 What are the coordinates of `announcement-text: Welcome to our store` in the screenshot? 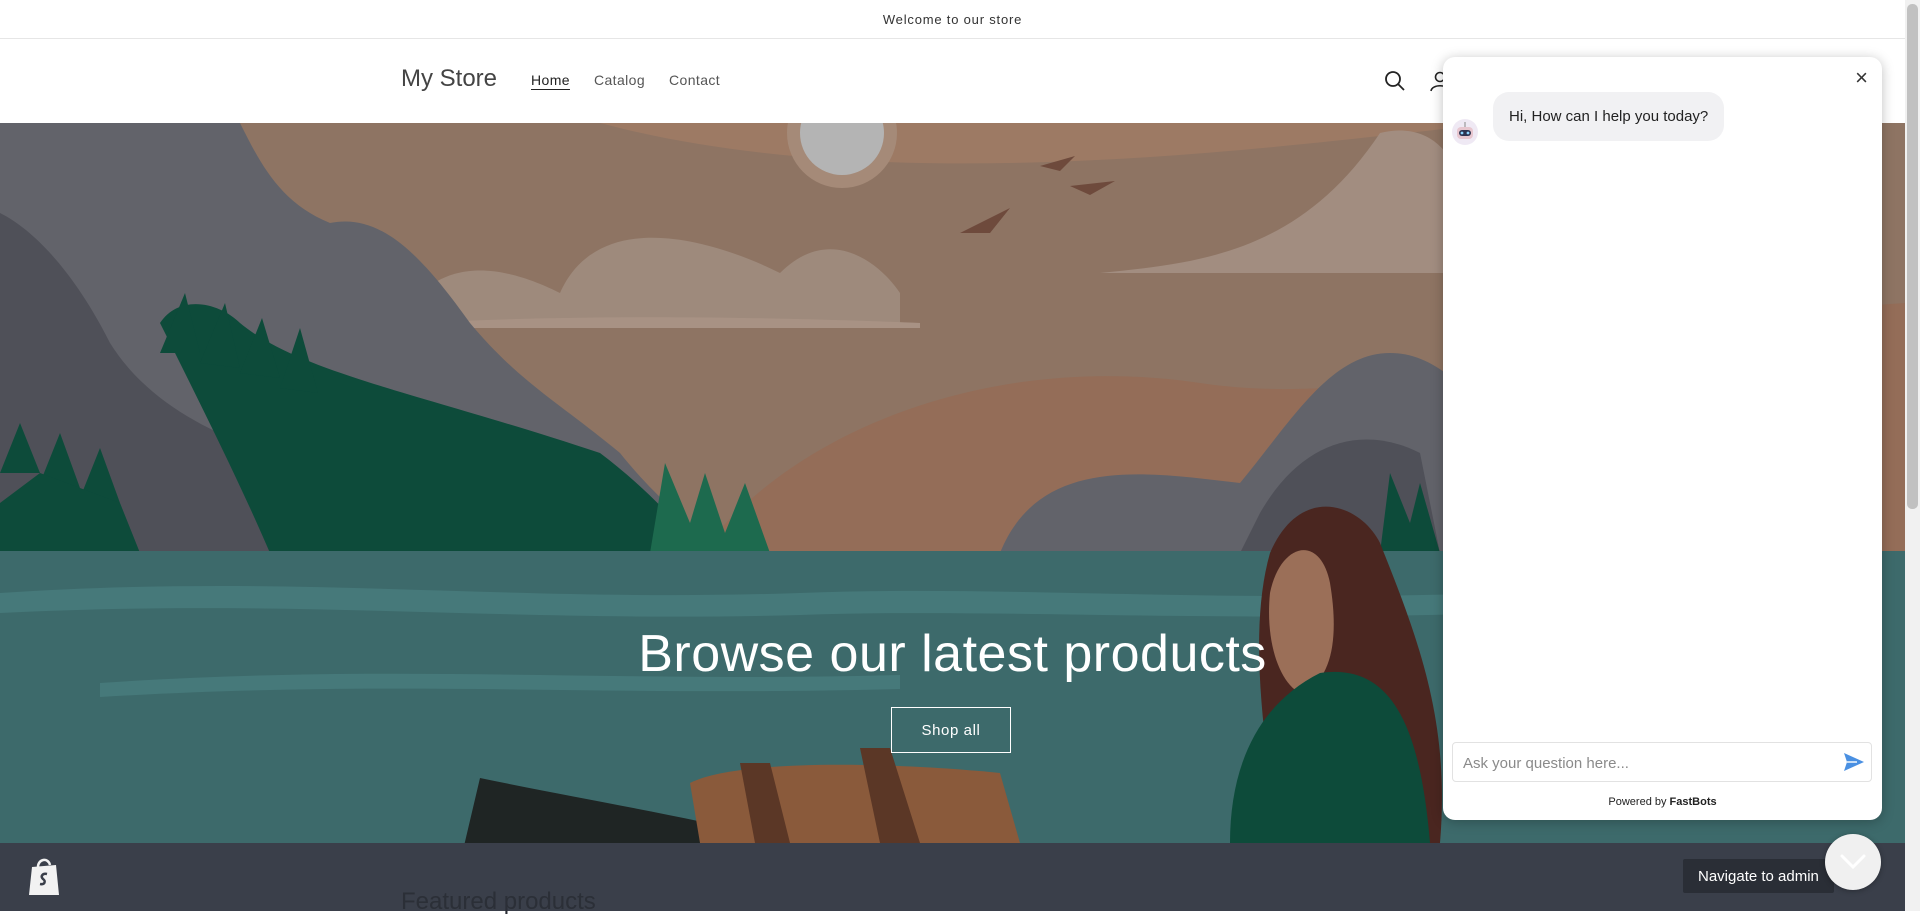 It's located at (952, 19).